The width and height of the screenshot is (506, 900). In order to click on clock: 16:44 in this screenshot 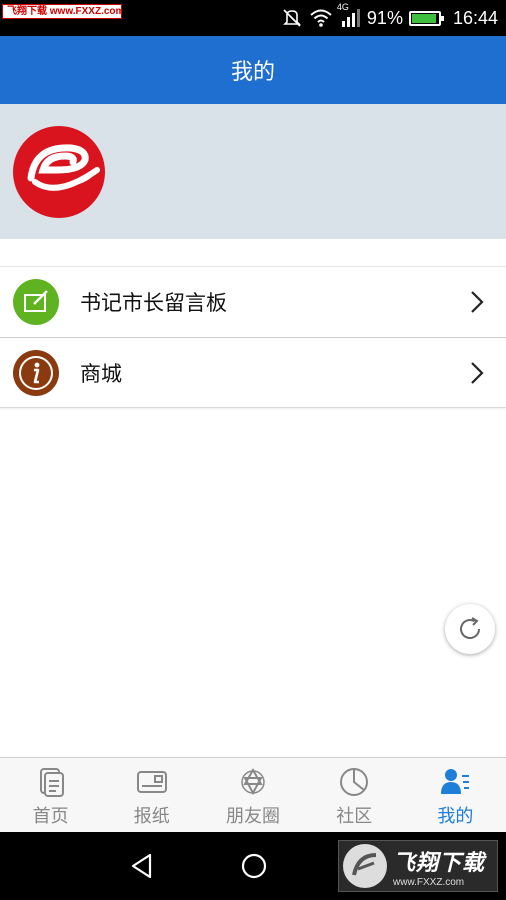, I will do `click(475, 17)`.